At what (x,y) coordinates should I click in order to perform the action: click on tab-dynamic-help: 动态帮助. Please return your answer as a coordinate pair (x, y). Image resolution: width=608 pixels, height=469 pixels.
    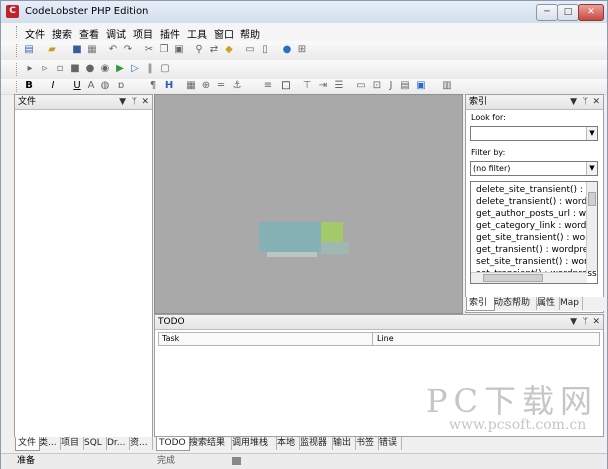
    Looking at the image, I should click on (514, 303).